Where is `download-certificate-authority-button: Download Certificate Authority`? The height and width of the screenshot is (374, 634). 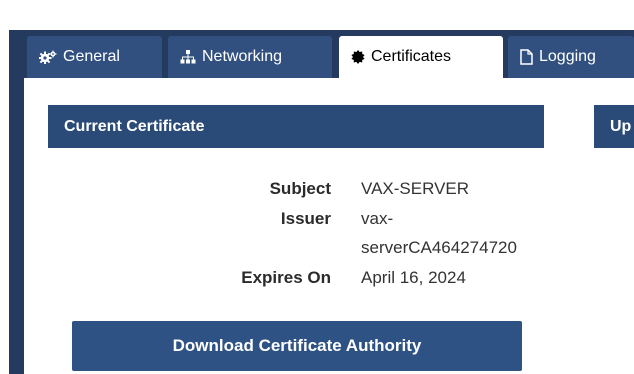 download-certificate-authority-button: Download Certificate Authority is located at coordinates (297, 346).